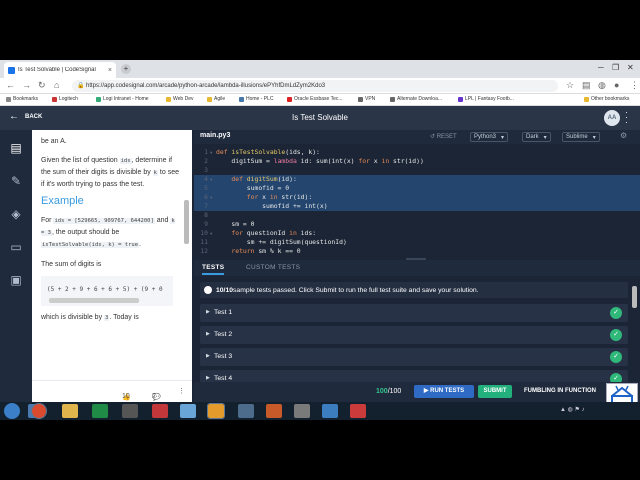 This screenshot has width=640, height=480. Describe the element at coordinates (16, 214) in the screenshot. I see `code-icon: ◈` at that location.